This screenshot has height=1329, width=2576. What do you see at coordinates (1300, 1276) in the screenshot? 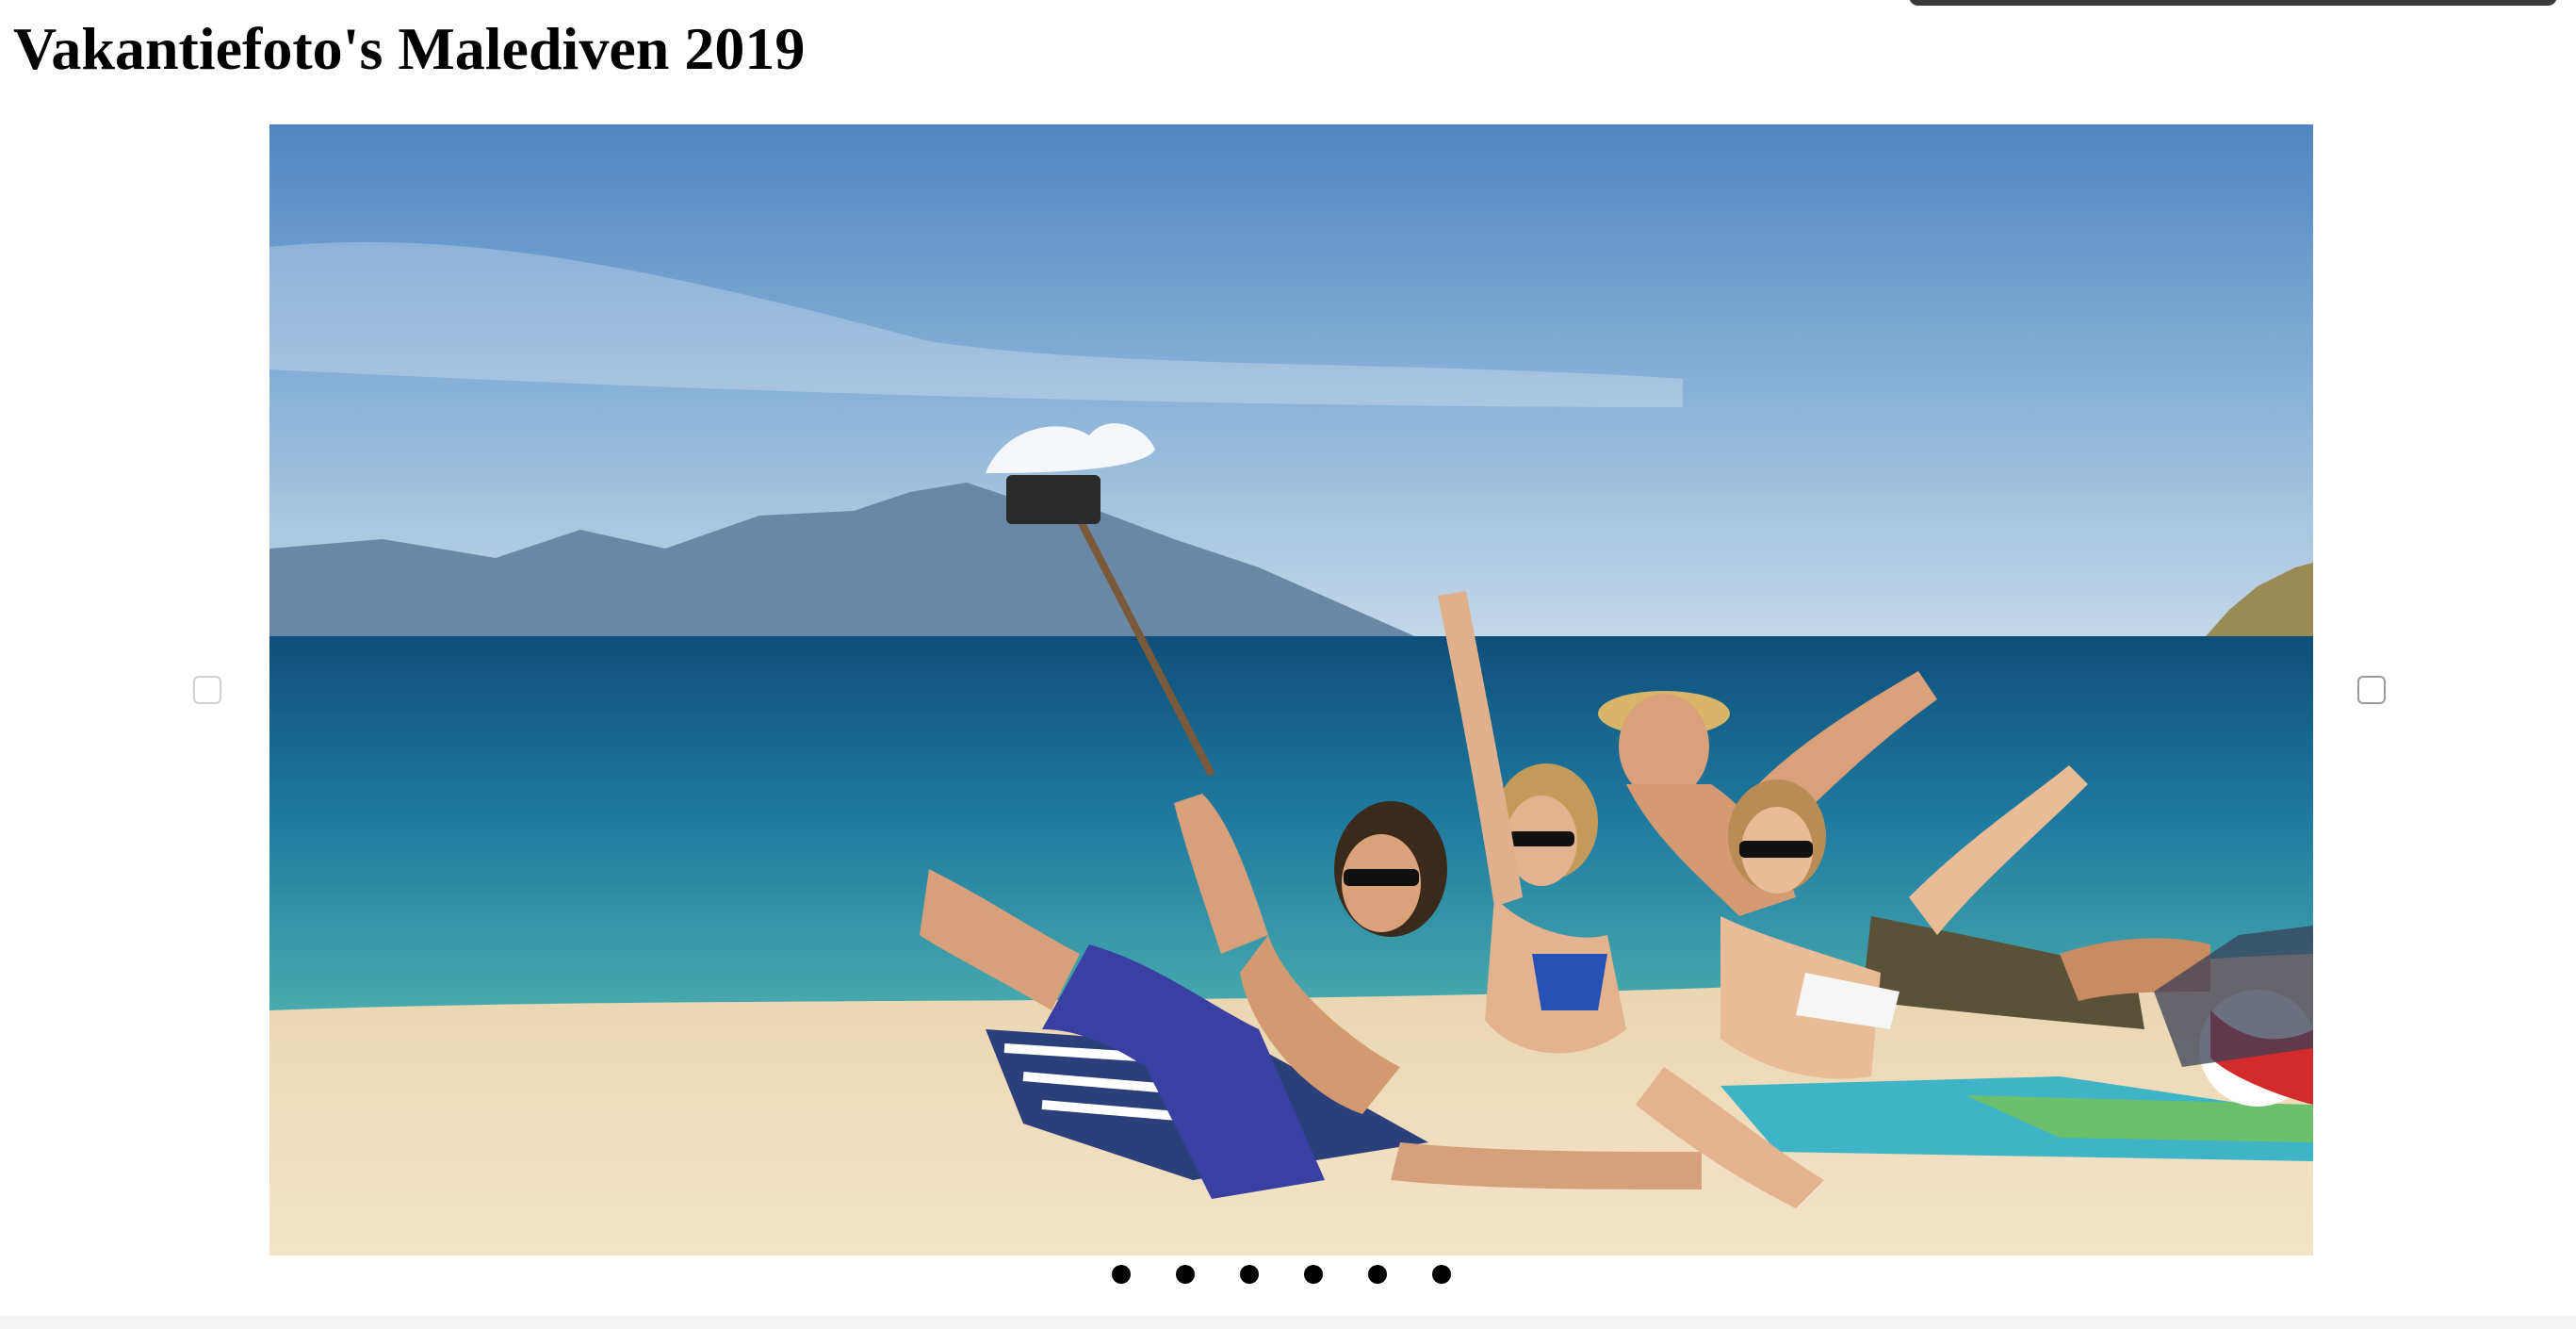
I see `slide-indicators` at bounding box center [1300, 1276].